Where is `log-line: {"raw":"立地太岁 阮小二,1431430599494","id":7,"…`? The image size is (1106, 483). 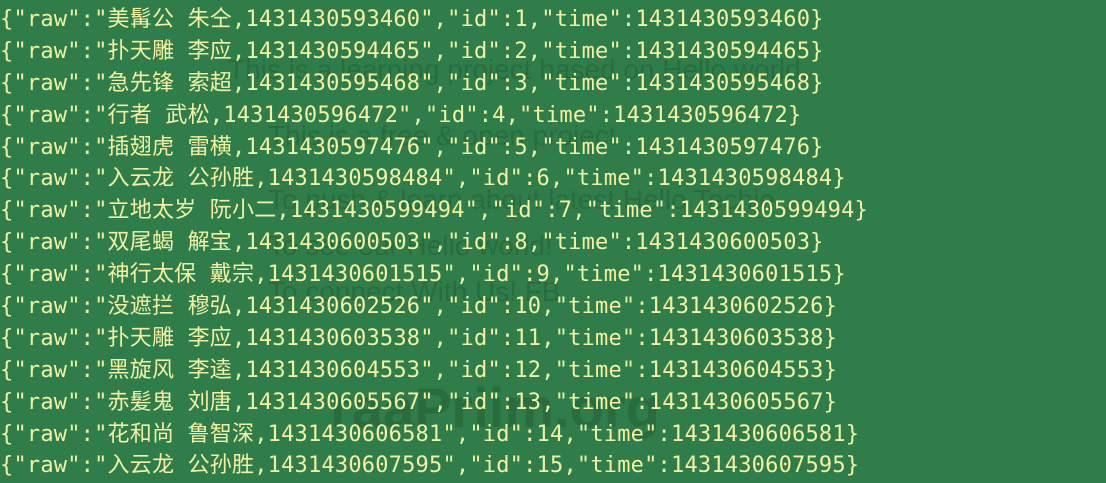 log-line: {"raw":"立地太岁 阮小二,1431430599494","id":7,"… is located at coordinates (434, 211).